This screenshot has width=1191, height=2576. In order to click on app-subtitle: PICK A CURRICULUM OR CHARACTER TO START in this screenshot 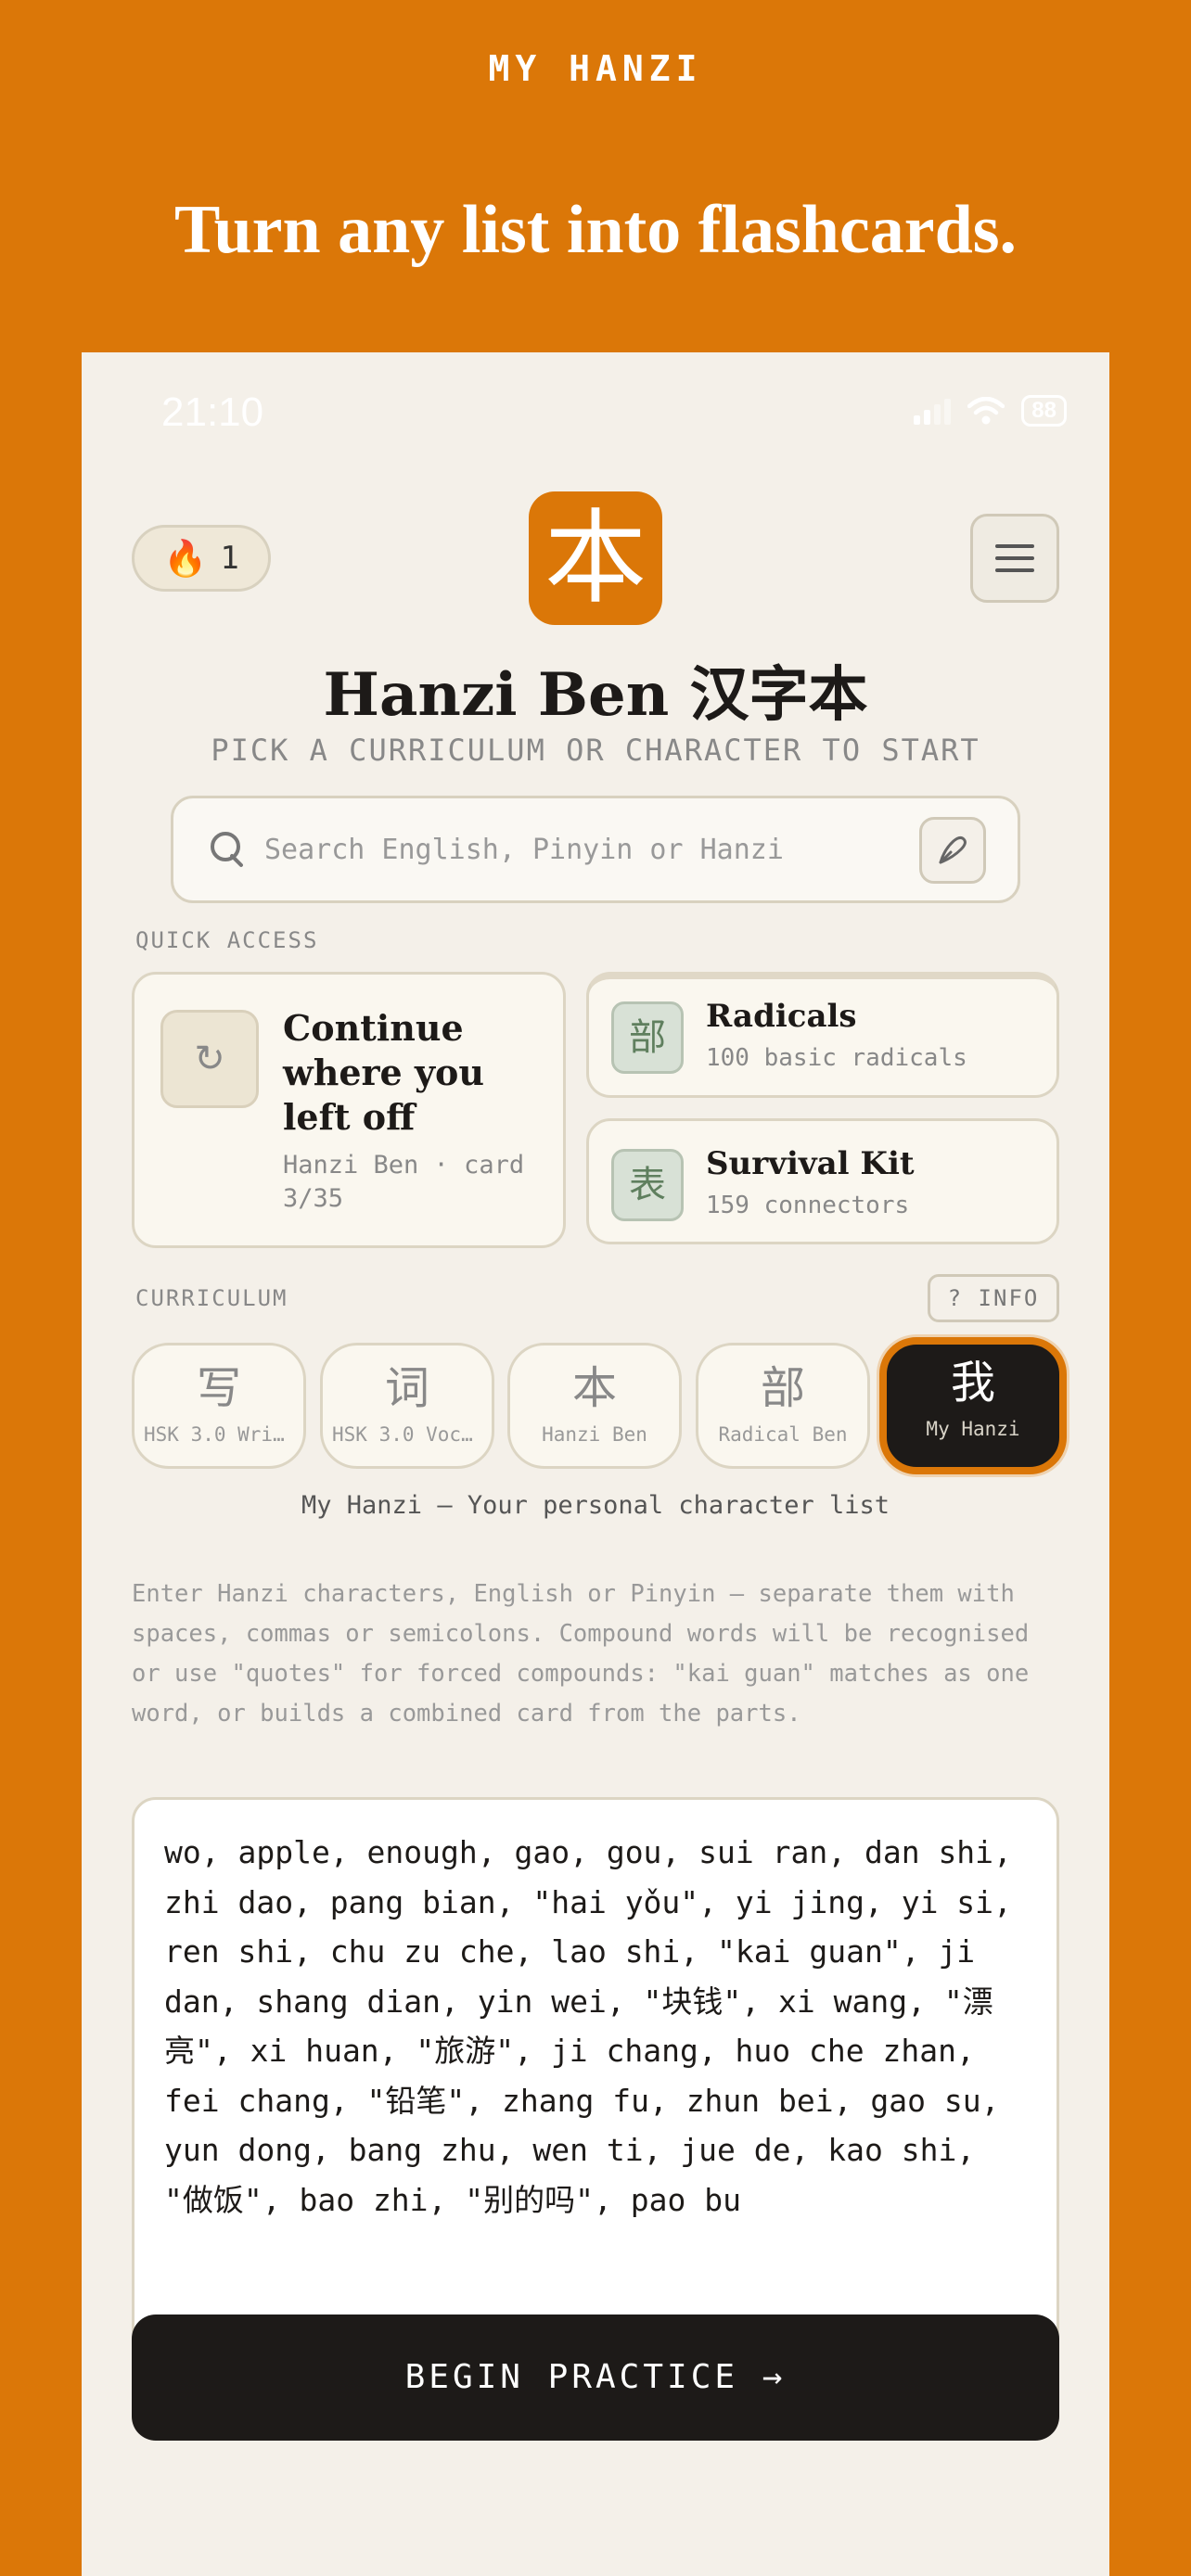, I will do `click(595, 750)`.